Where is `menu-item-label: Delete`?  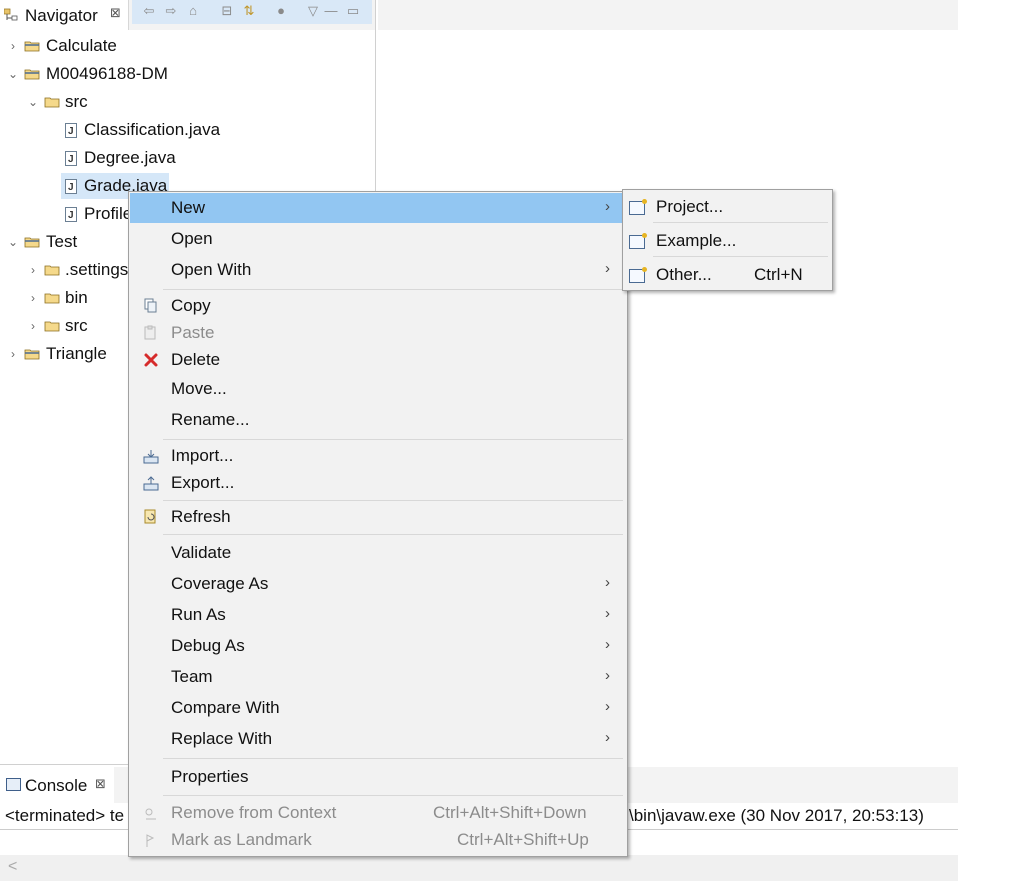 menu-item-label: Delete is located at coordinates (196, 359).